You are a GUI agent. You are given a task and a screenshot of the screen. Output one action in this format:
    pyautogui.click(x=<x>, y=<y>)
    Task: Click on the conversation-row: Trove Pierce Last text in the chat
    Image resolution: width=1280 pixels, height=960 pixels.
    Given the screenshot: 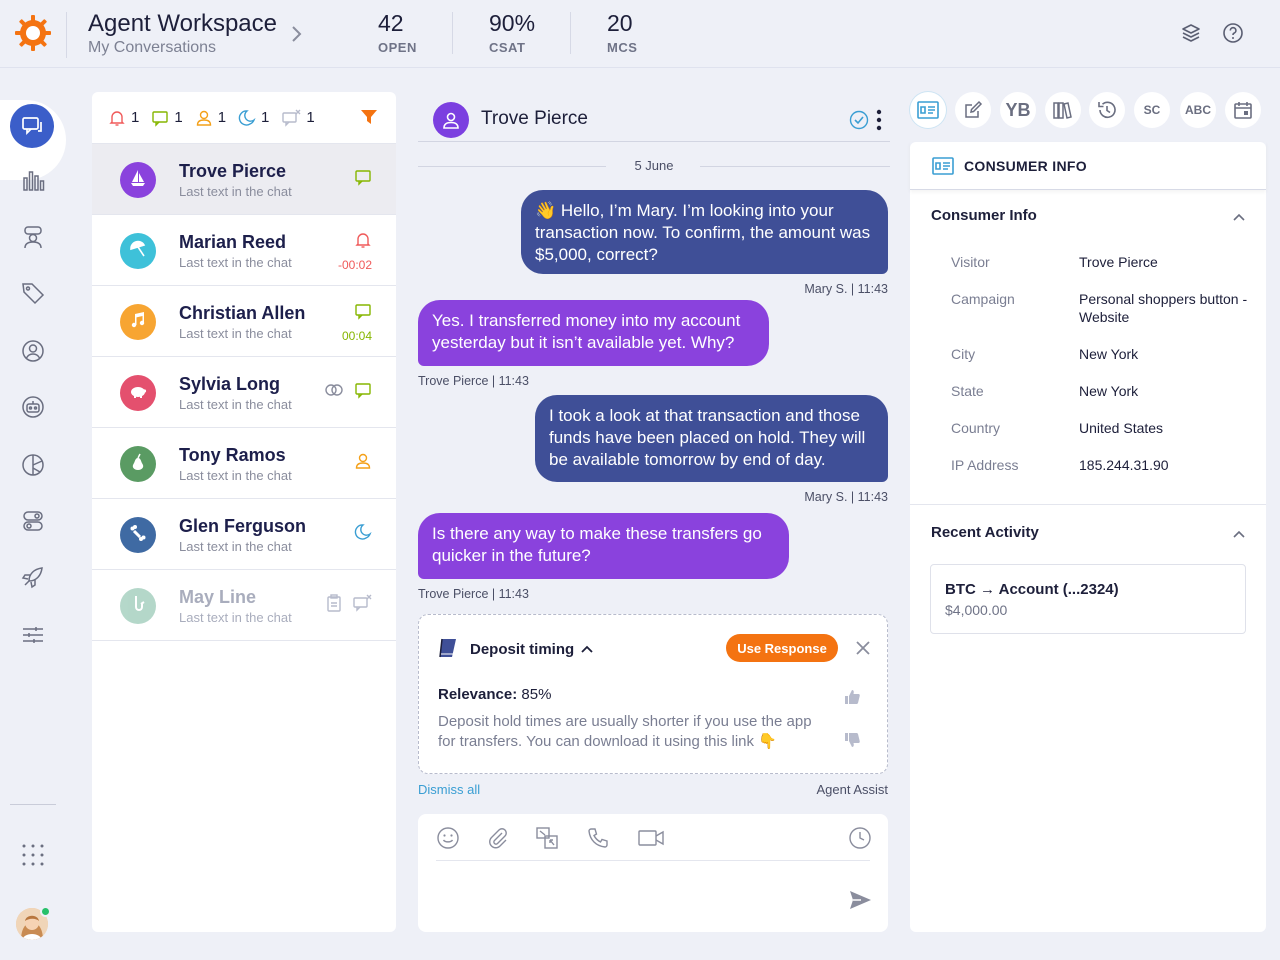 What is the action you would take?
    pyautogui.click(x=244, y=179)
    